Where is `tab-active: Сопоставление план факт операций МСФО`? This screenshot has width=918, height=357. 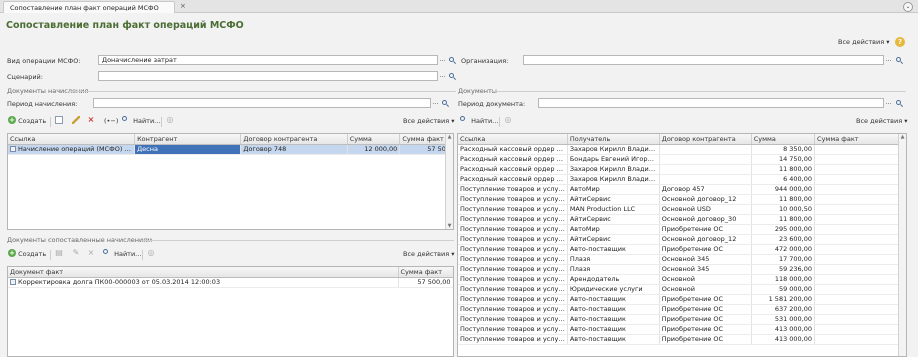
tab-active: Сопоставление план факт операций МСФО is located at coordinates (89, 7).